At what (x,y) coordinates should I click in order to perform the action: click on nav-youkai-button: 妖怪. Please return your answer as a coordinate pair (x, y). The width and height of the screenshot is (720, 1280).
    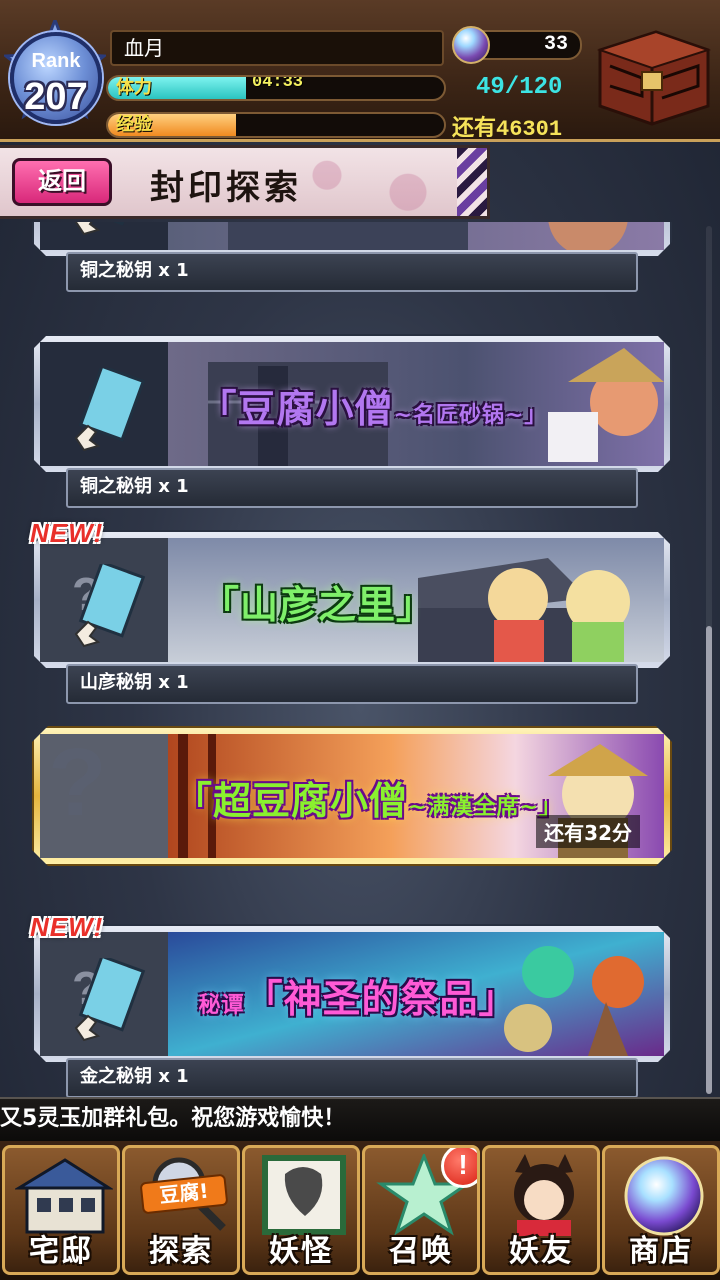
    Looking at the image, I should click on (301, 1210).